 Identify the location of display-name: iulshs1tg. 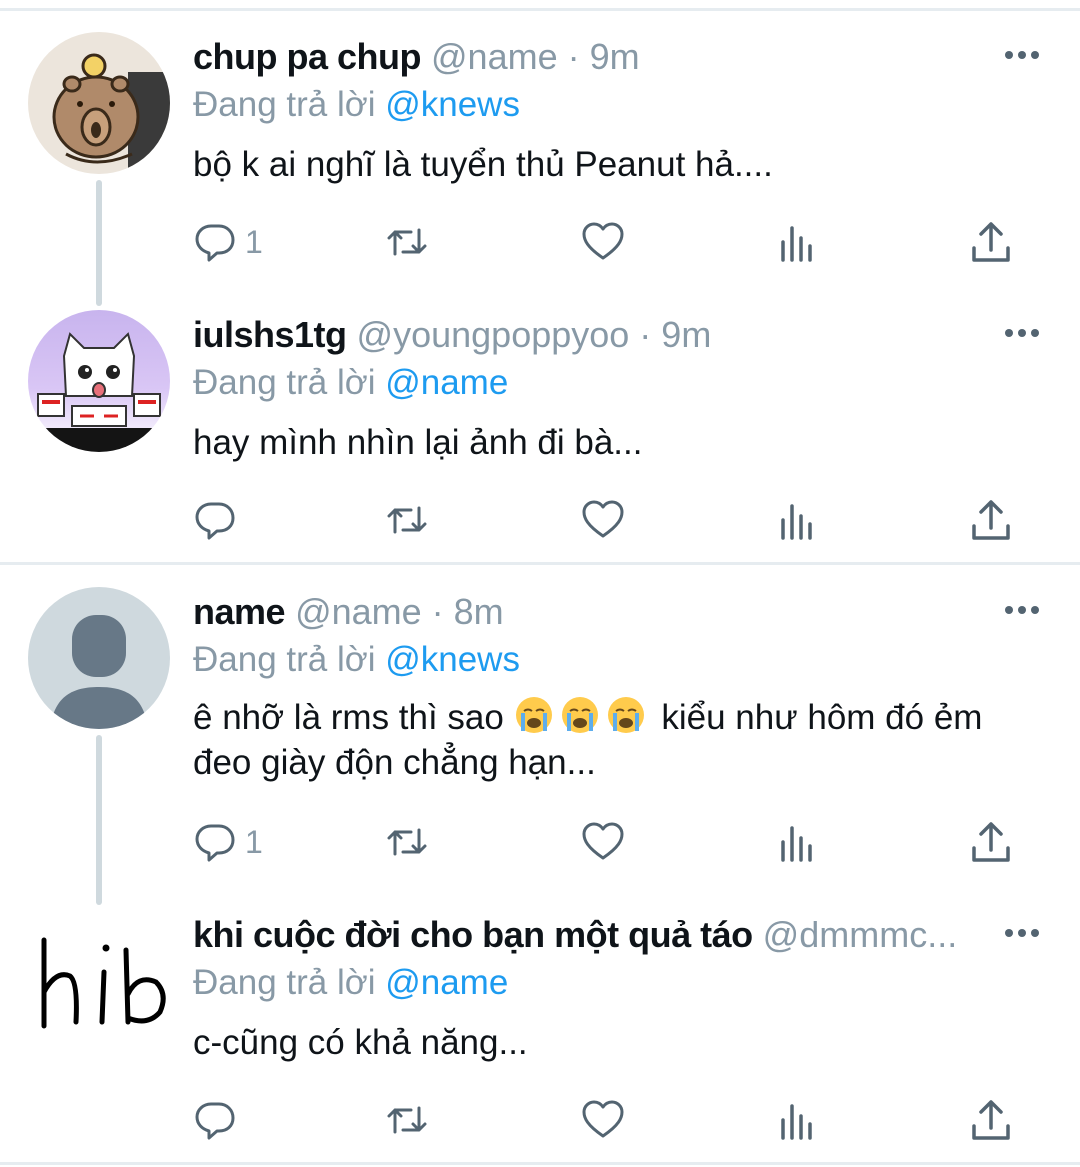
(270, 334).